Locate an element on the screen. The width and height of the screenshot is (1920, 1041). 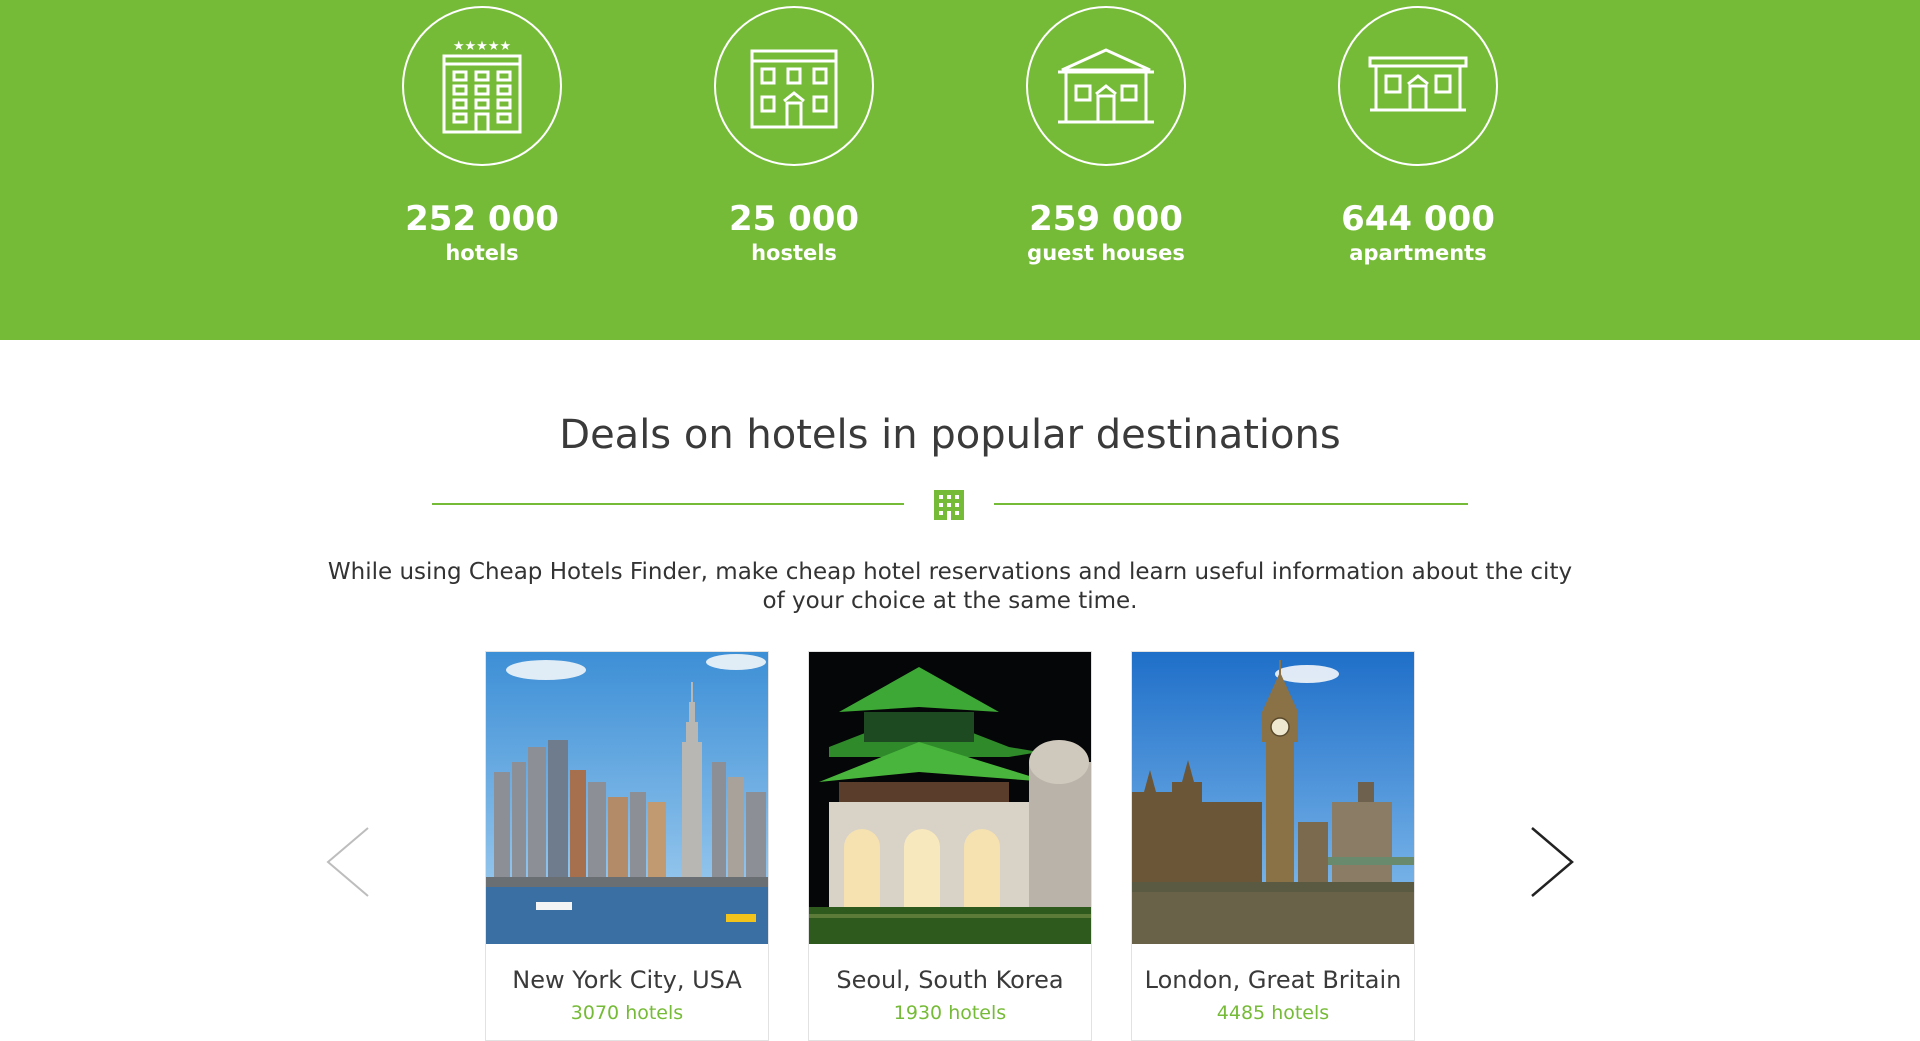
new-york-skyline-photo is located at coordinates (627, 798).